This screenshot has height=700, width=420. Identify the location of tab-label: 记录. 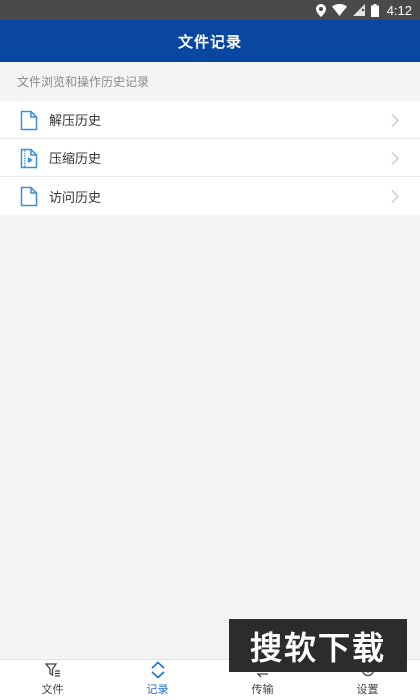
(157, 689).